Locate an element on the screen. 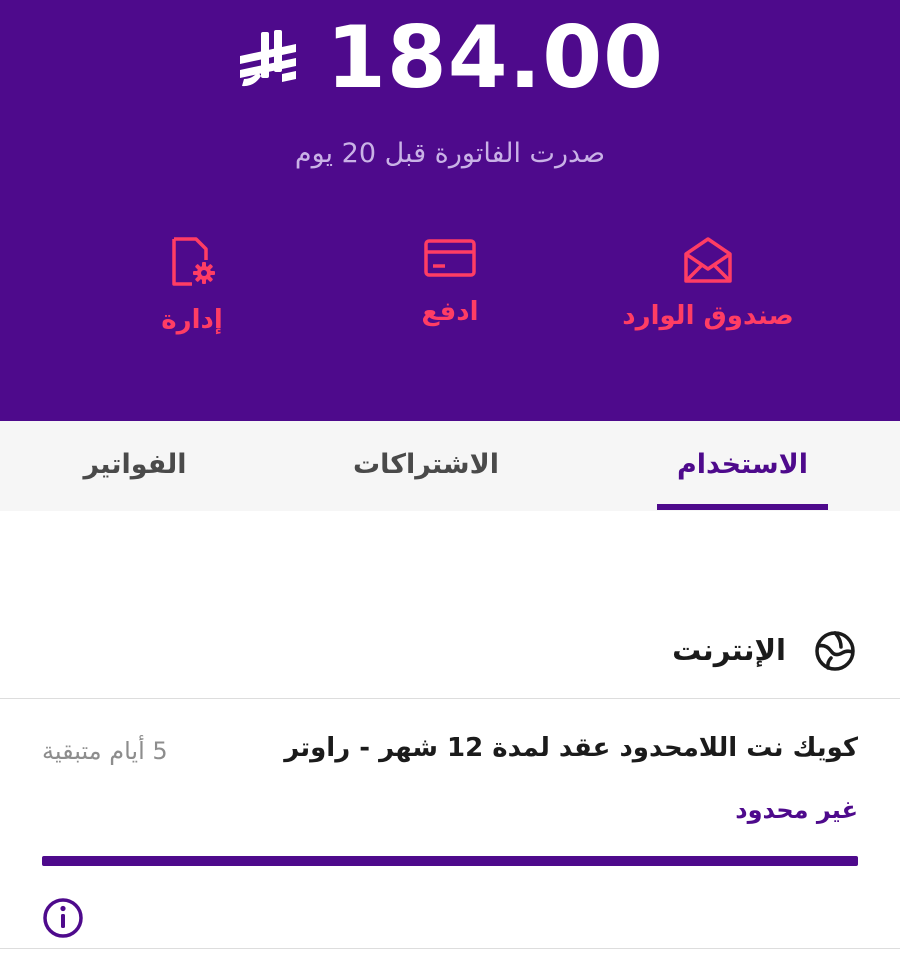 This screenshot has height=961, width=900. tab-bar: الاستخدام الاشتراكات الفواتير is located at coordinates (450, 466).